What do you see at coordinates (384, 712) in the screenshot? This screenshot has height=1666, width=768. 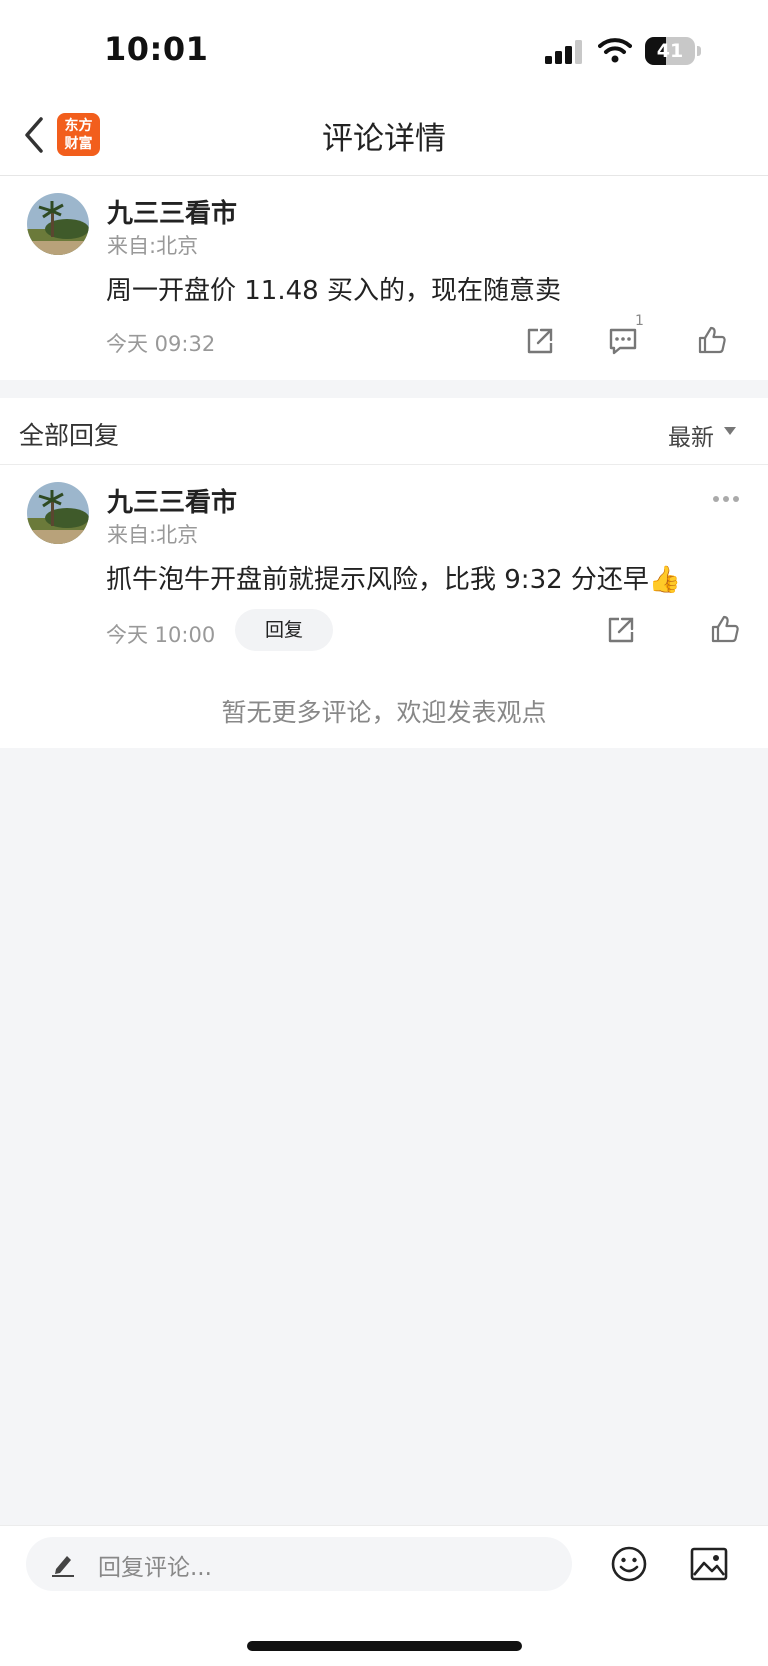 I see `no-more-comments-note: 暂无更多评论，欢迎发表观点` at bounding box center [384, 712].